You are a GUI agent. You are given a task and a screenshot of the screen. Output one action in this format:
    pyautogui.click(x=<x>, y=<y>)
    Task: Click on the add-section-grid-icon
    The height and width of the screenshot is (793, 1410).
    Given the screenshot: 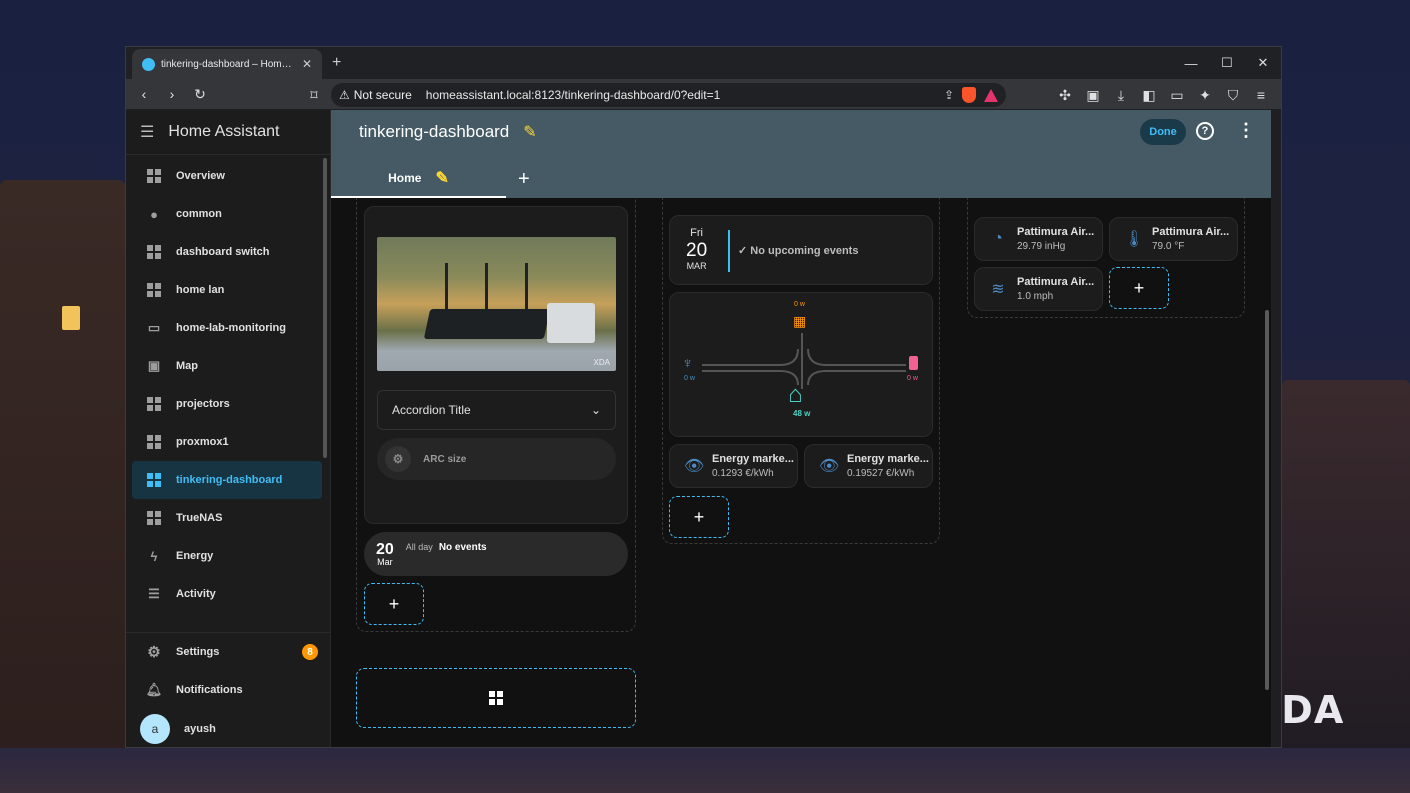 What is the action you would take?
    pyautogui.click(x=496, y=698)
    